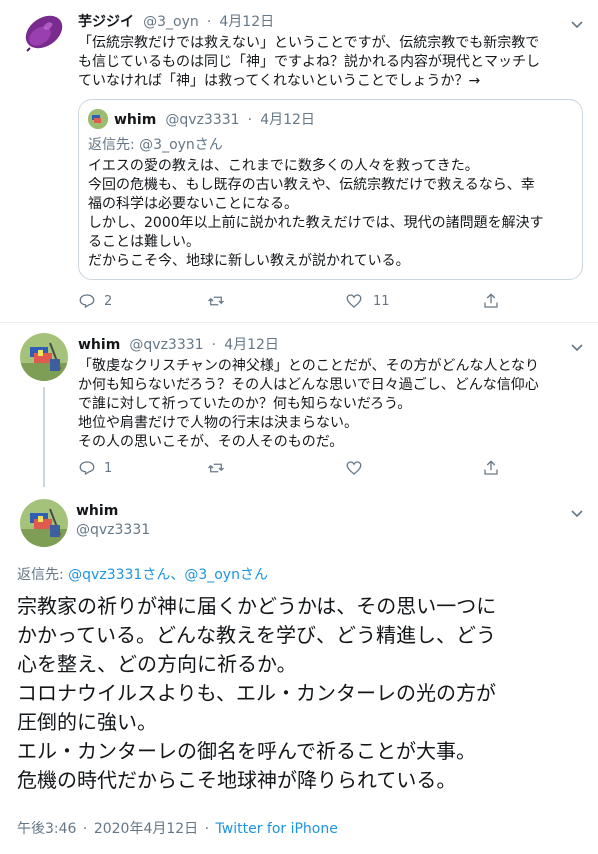 The height and width of the screenshot is (854, 598). Describe the element at coordinates (144, 242) in the screenshot. I see `quoted-text-line: ることは難しい。` at that location.